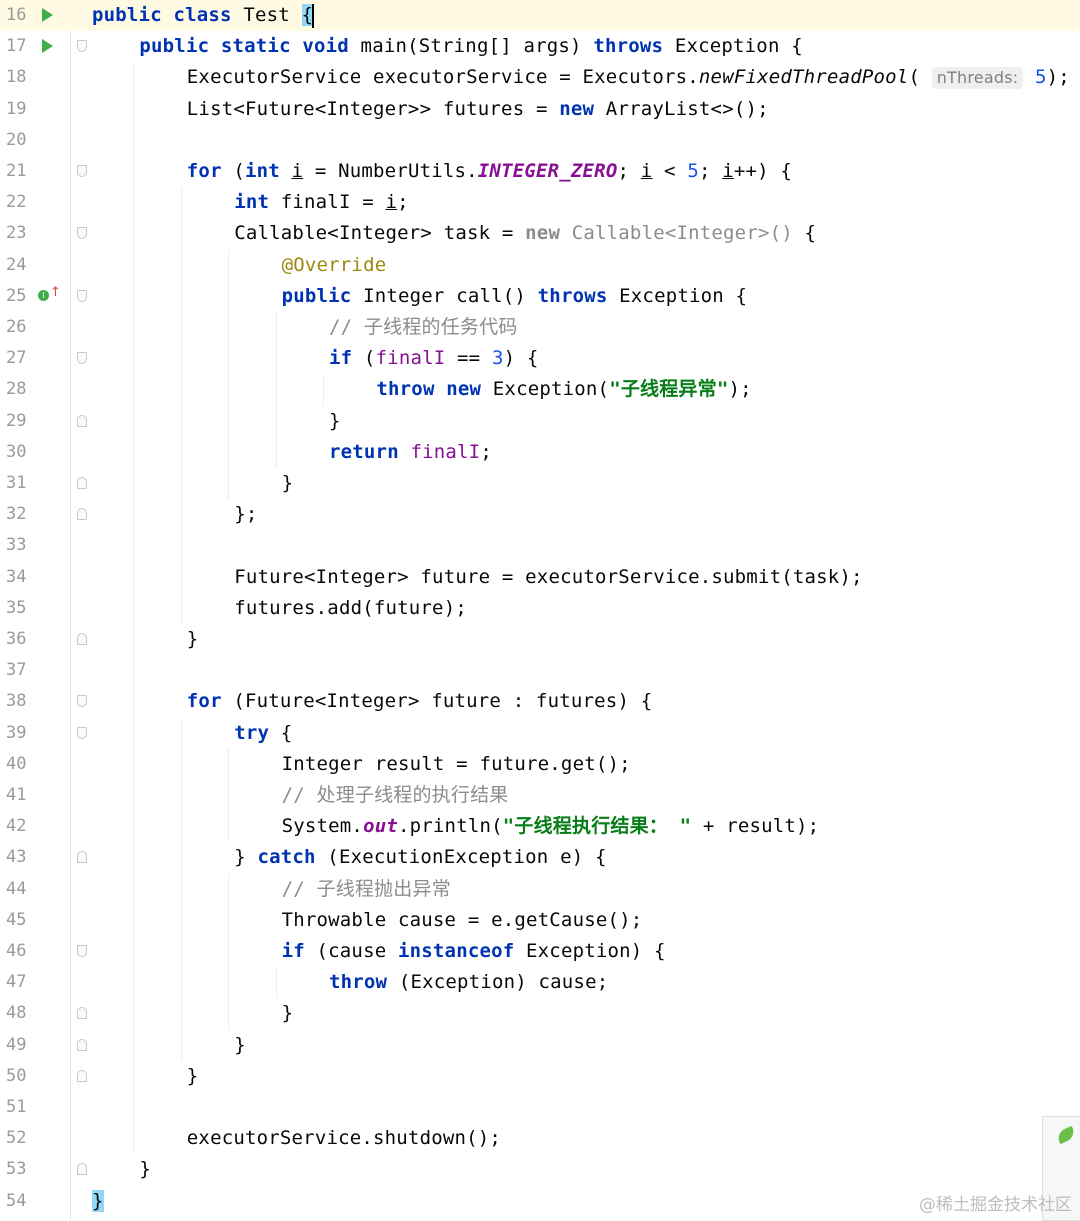 The image size is (1080, 1221). I want to click on code-line: 31}, so click(540, 483).